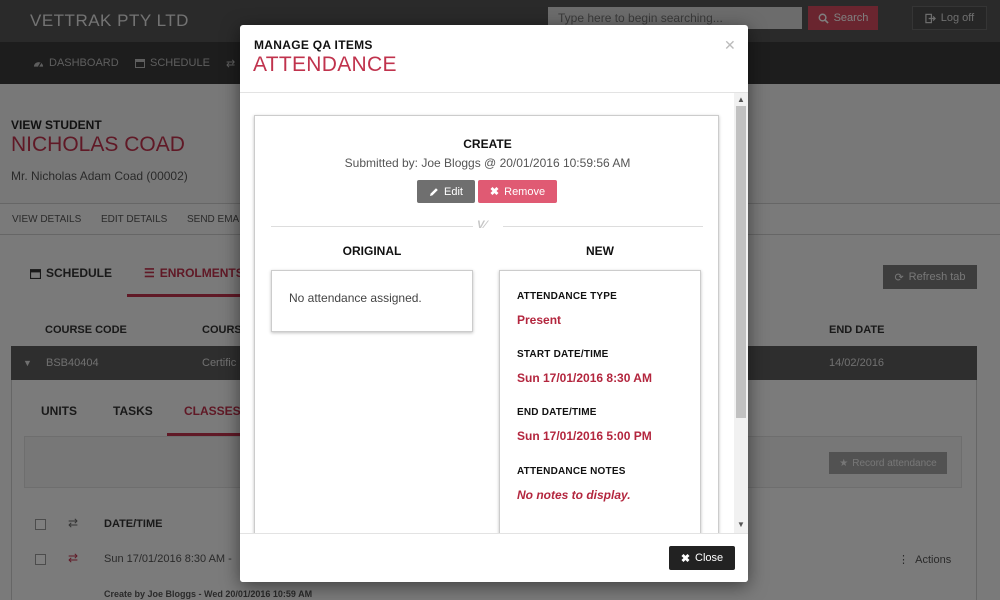  What do you see at coordinates (482, 225) in the screenshot?
I see `vettrak-logo-icon: V⁄` at bounding box center [482, 225].